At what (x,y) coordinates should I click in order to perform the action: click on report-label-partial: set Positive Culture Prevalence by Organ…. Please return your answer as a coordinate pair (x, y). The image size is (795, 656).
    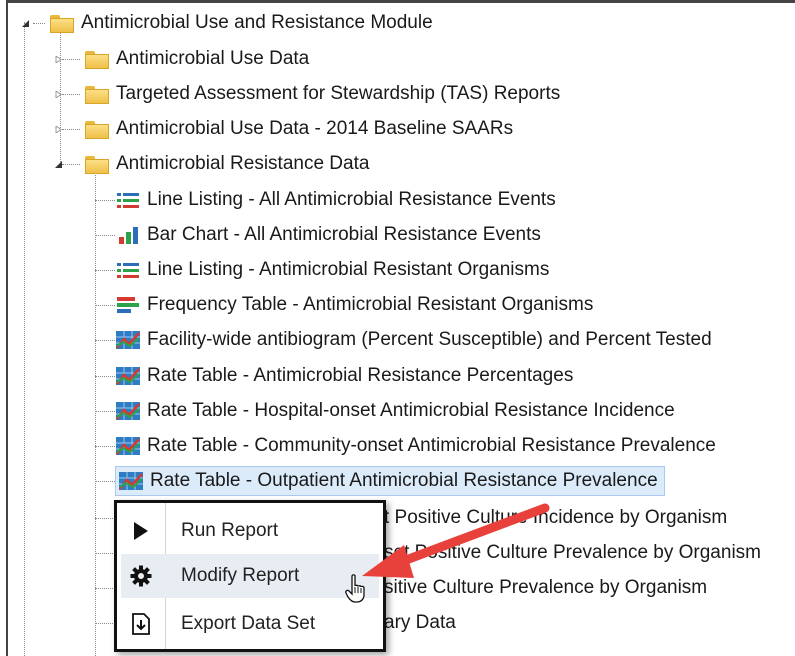
    Looking at the image, I should click on (572, 552).